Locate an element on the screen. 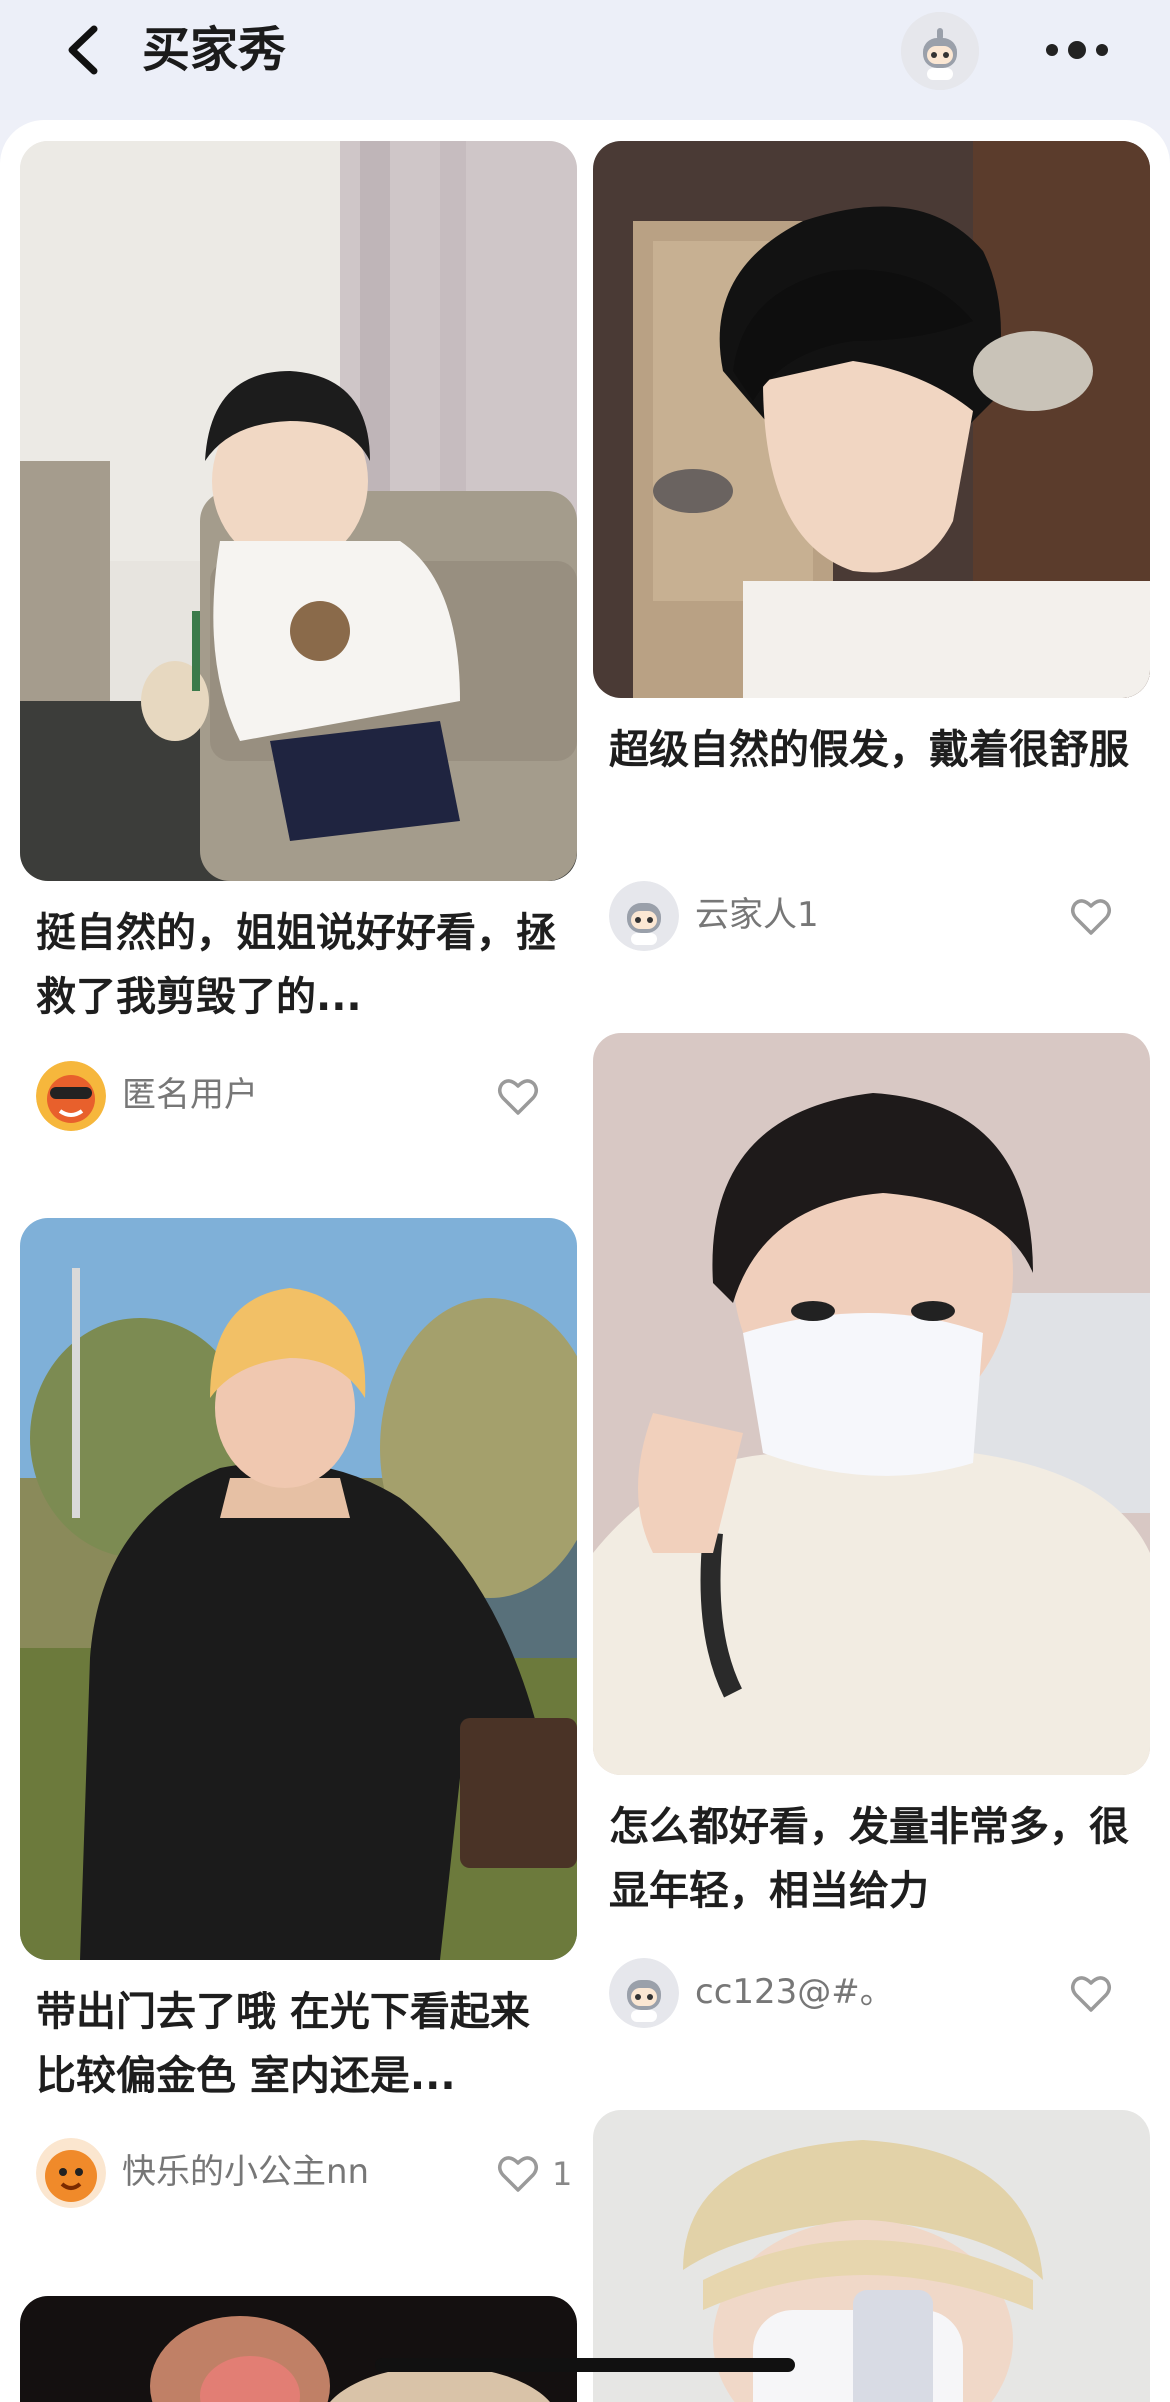  back-arrow-icon is located at coordinates (83, 50).